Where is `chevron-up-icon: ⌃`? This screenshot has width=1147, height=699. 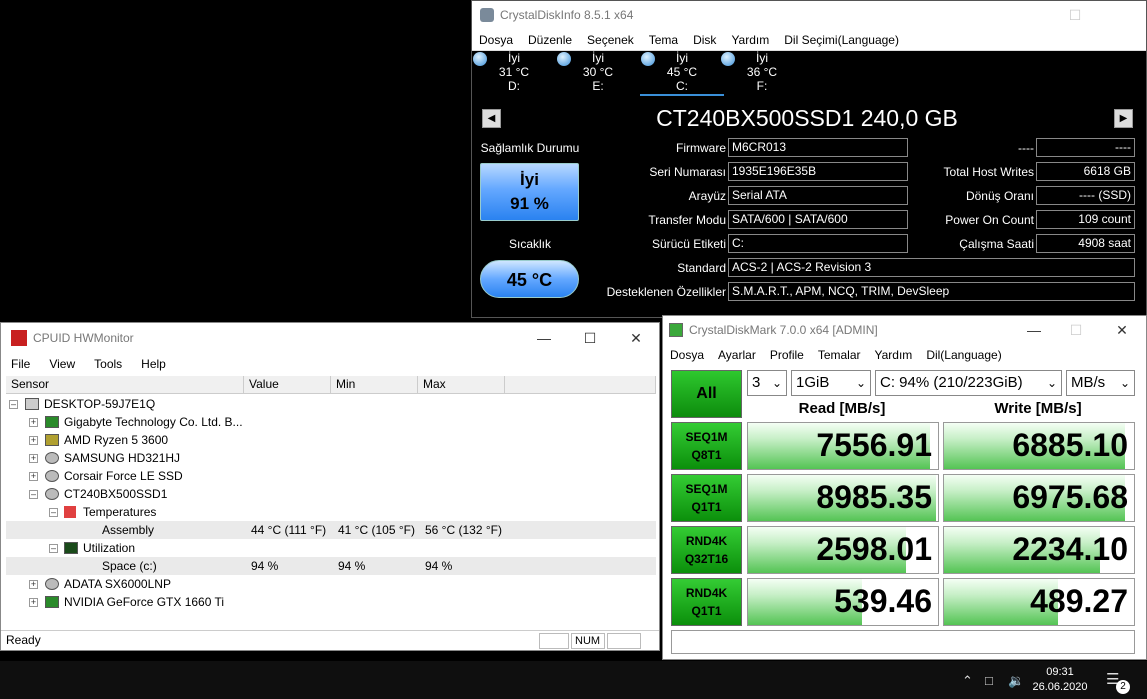
chevron-up-icon: ⌃ is located at coordinates (967, 681).